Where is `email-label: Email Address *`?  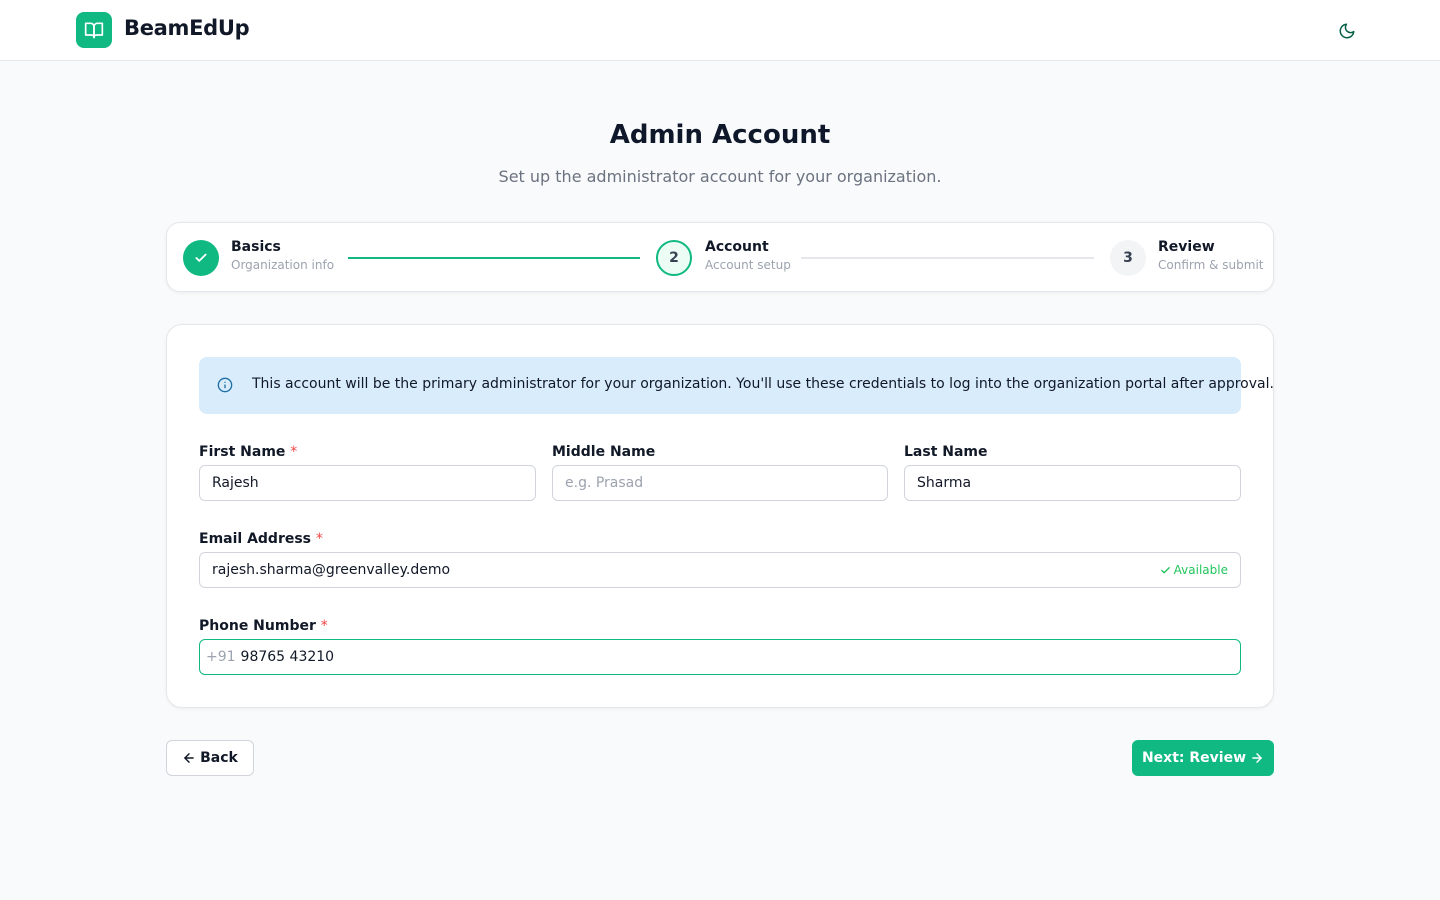
email-label: Email Address * is located at coordinates (261, 539).